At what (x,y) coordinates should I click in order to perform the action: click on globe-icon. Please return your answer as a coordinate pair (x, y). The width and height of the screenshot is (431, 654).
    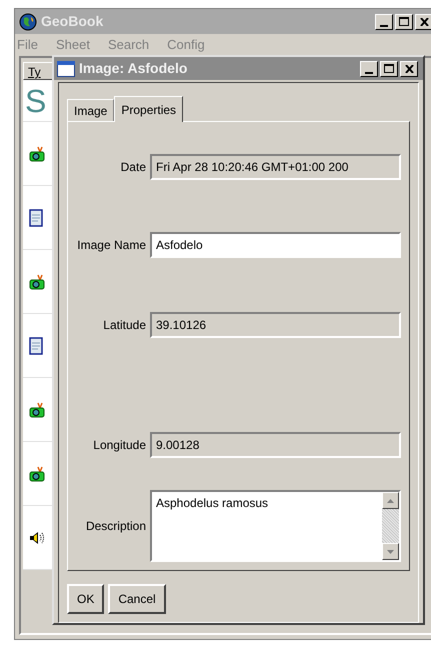
    Looking at the image, I should click on (28, 21).